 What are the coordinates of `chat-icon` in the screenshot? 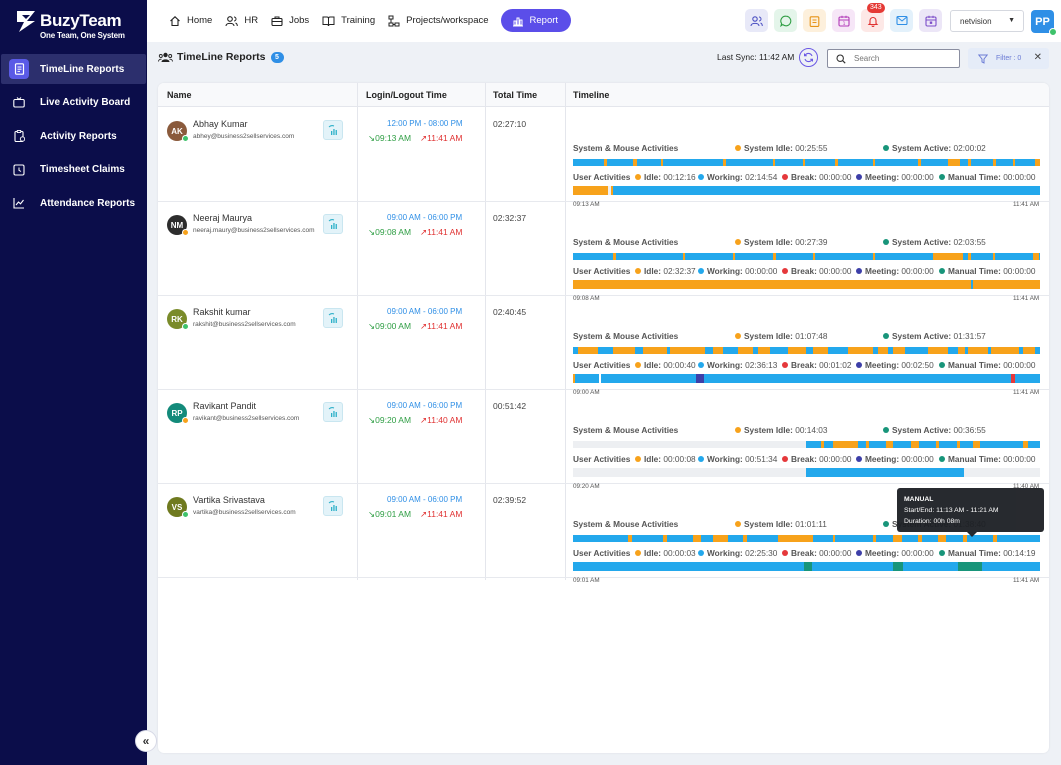 It's located at (785, 20).